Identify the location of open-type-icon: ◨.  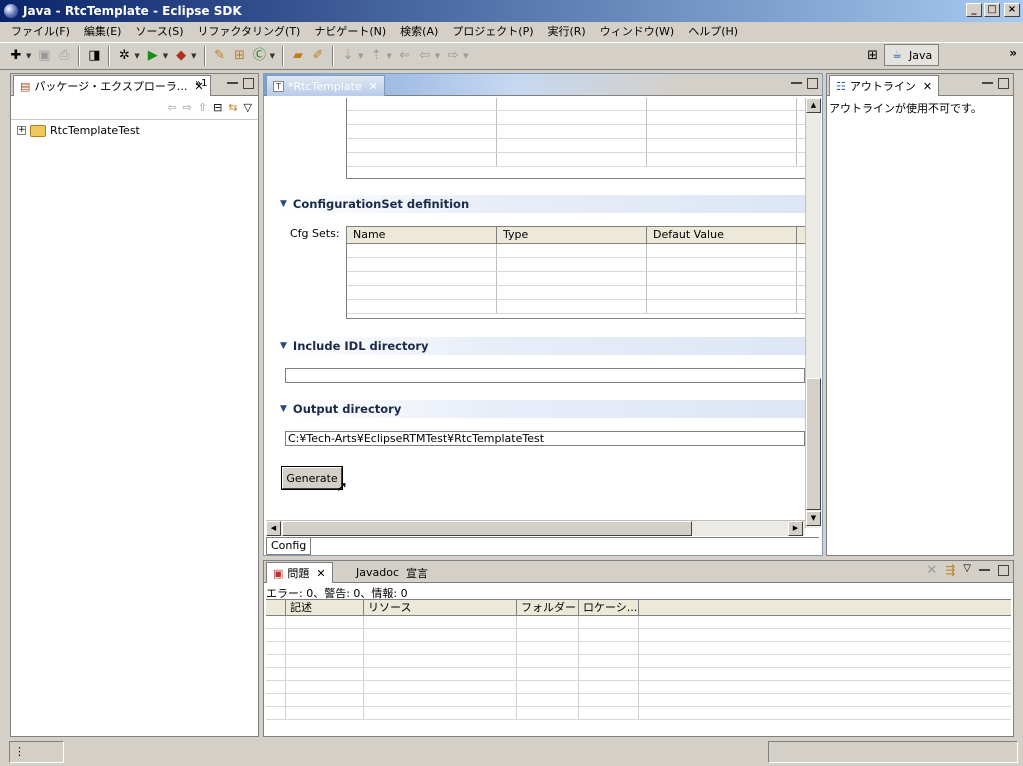
(94, 56).